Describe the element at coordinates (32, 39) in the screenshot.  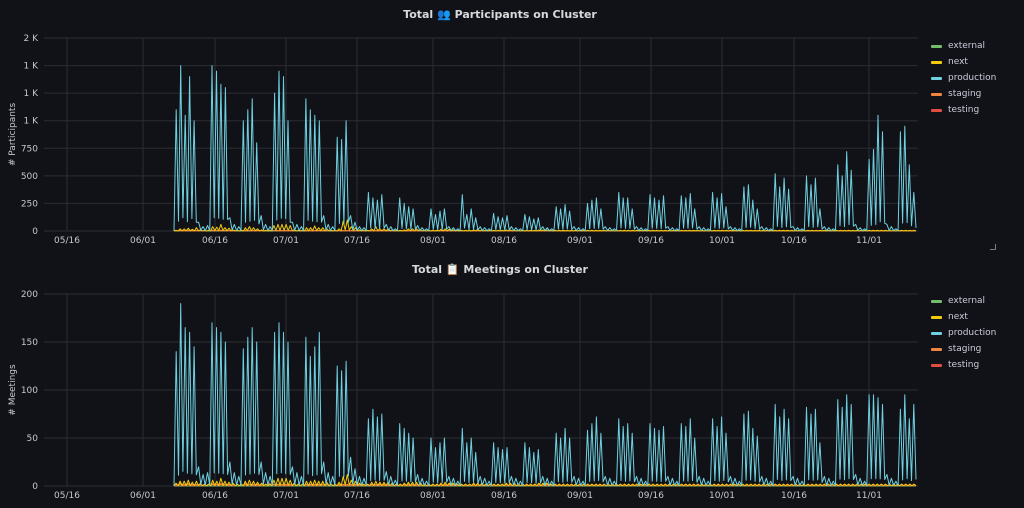
I see `y-tick-label: 2 K` at that location.